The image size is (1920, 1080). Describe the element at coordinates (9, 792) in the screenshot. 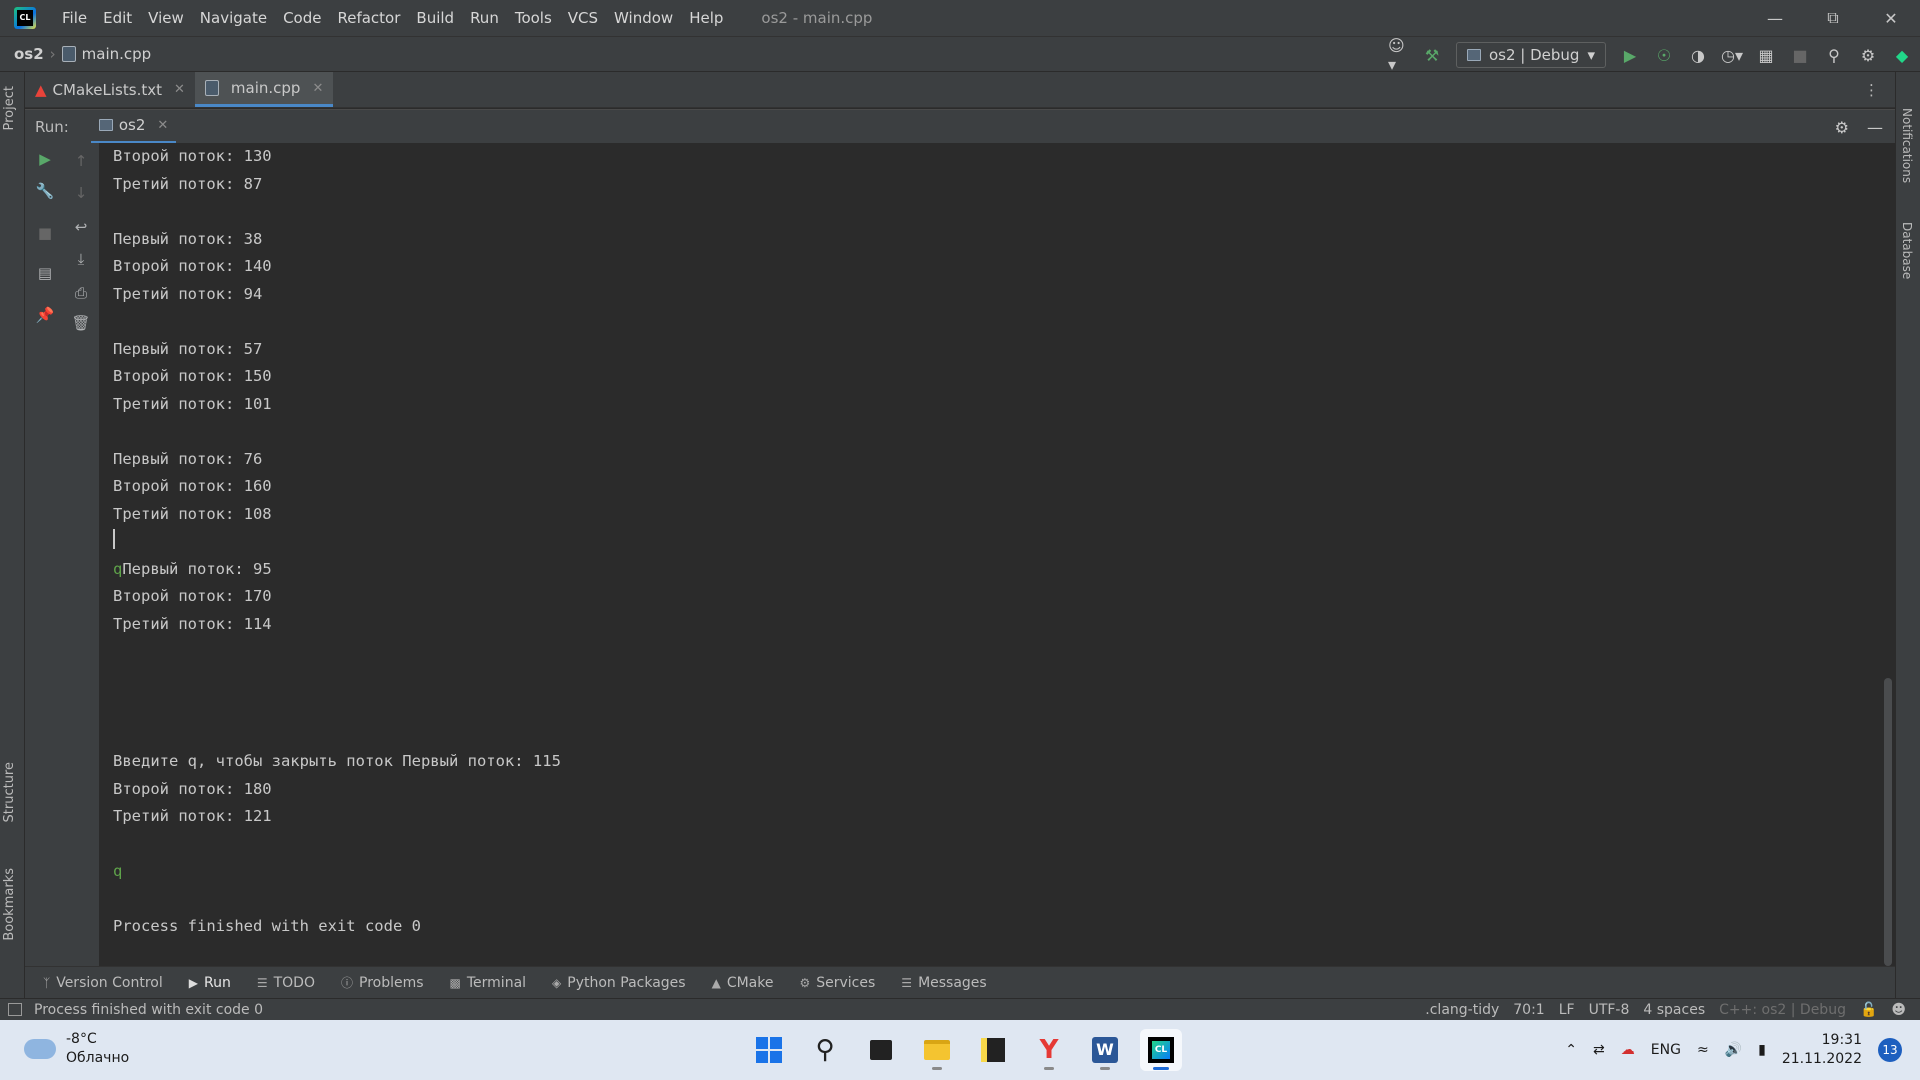

I see `structure-tool-tab: Structure` at that location.